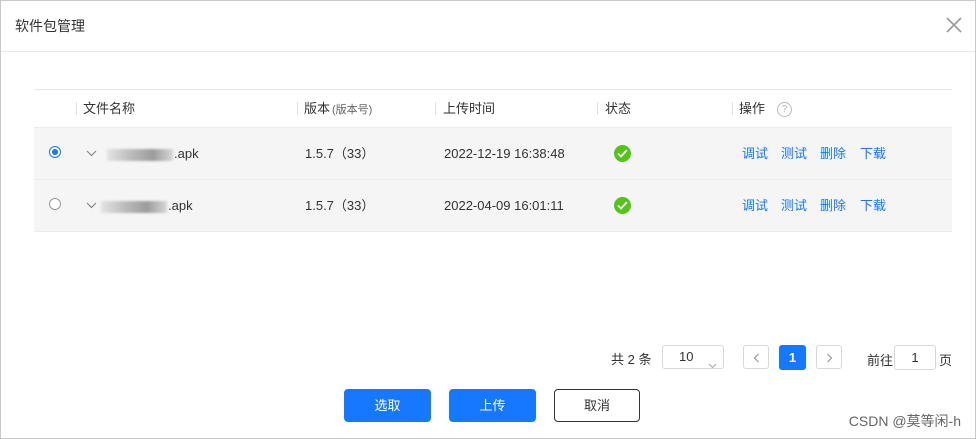  I want to click on goto-page-input: 1, so click(915, 357).